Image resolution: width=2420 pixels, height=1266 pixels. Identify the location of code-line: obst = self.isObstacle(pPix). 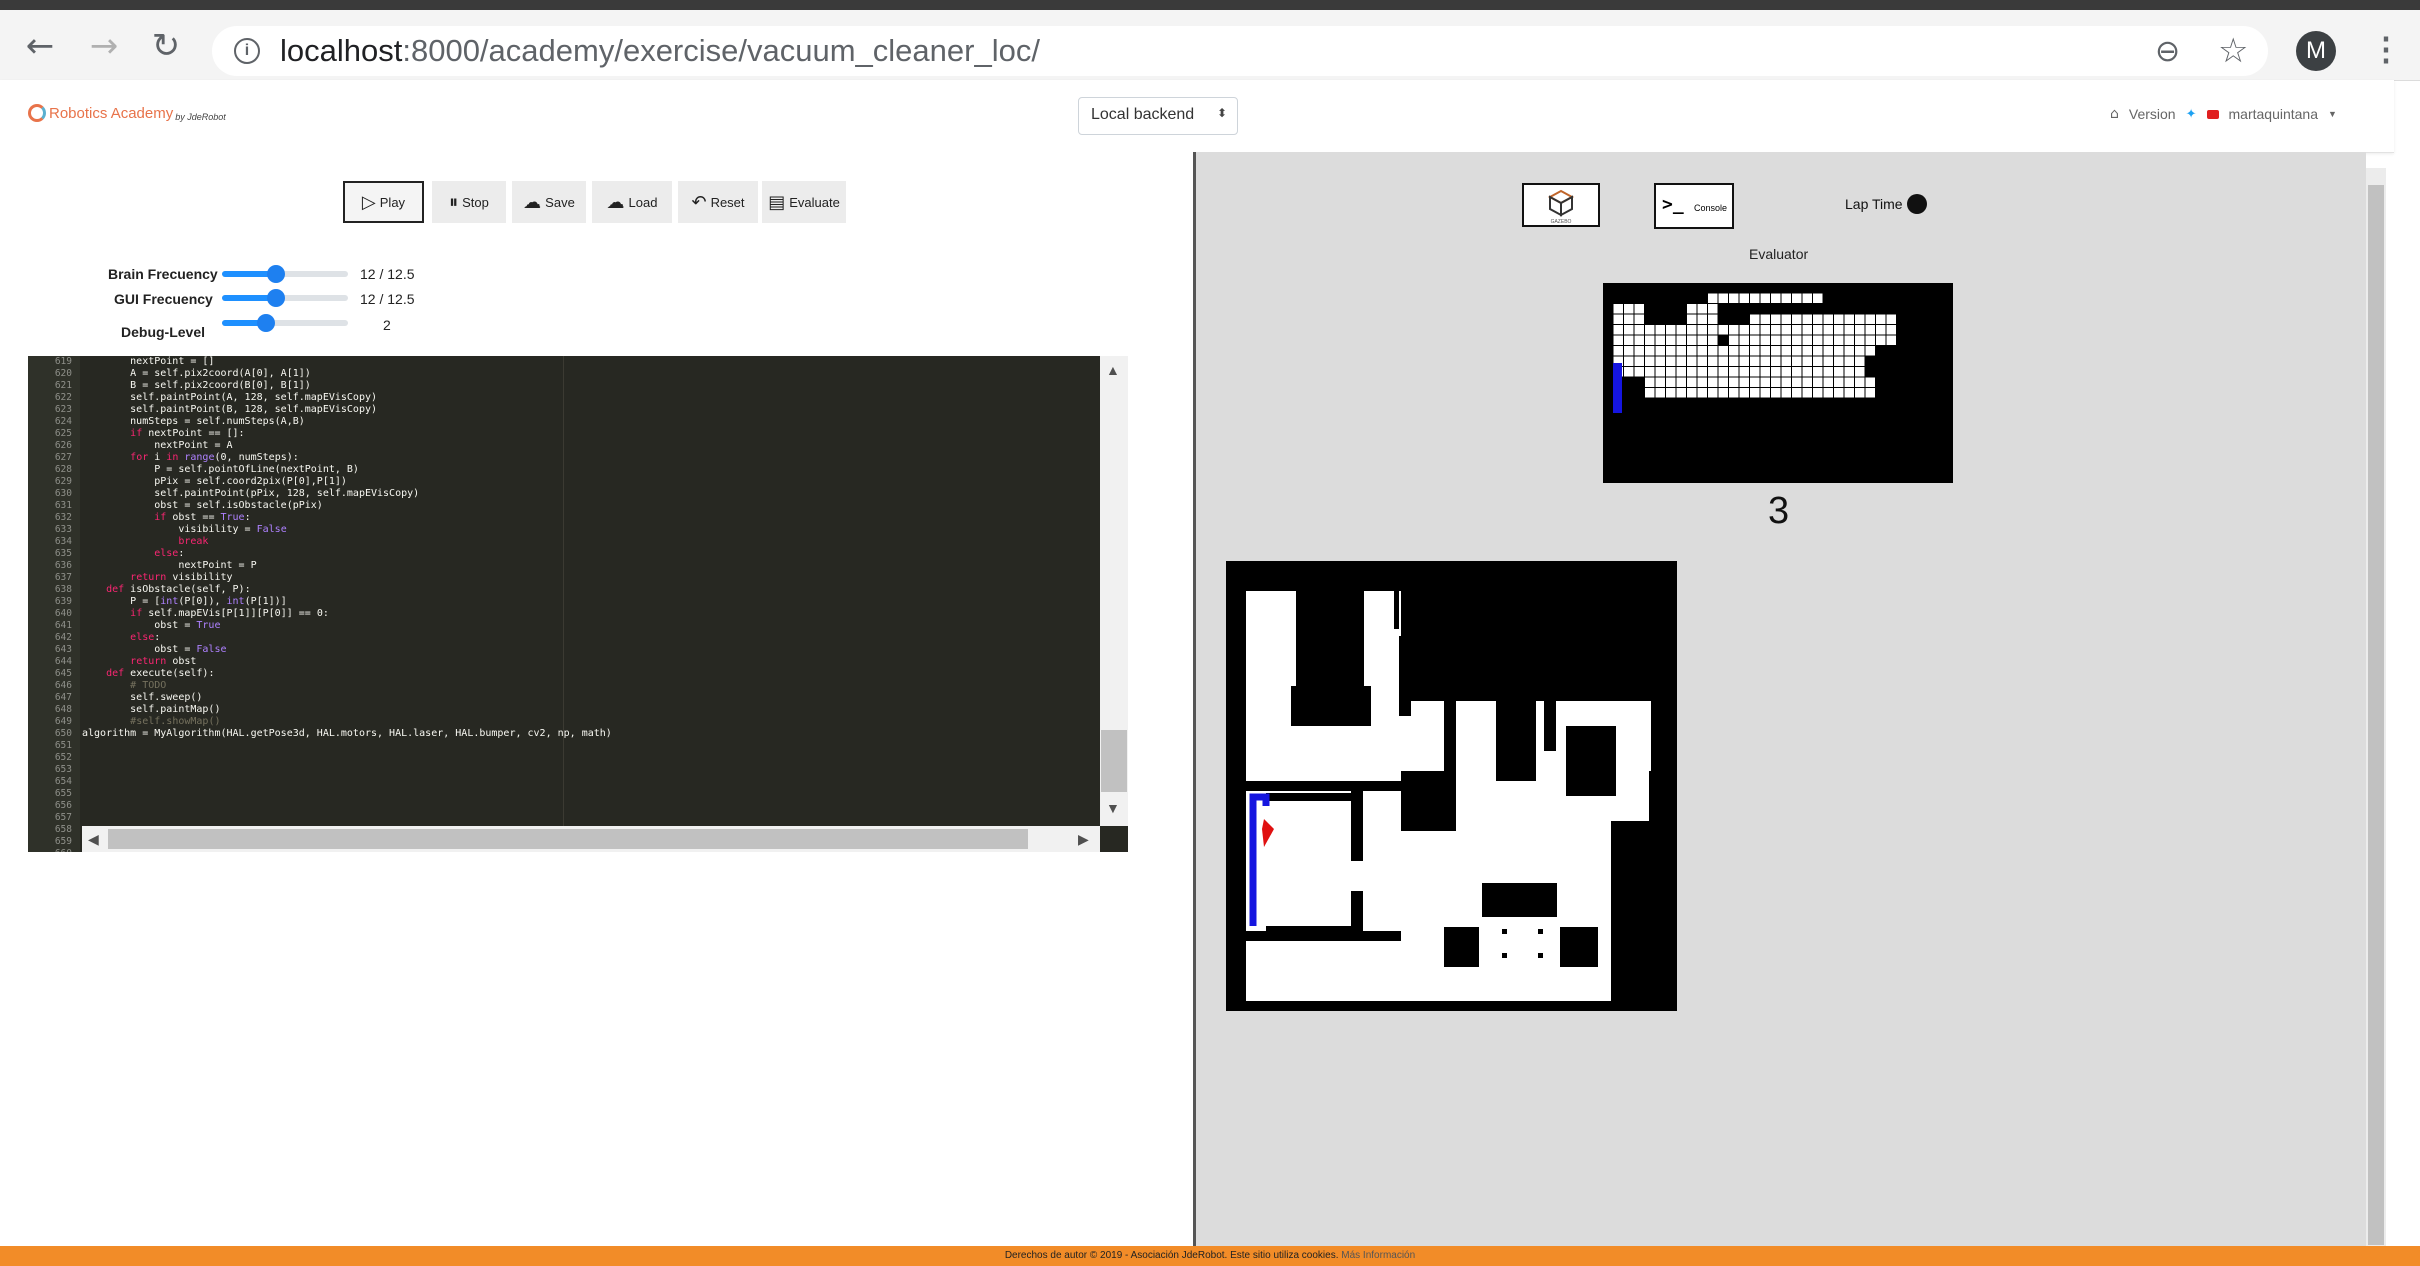
(202, 505).